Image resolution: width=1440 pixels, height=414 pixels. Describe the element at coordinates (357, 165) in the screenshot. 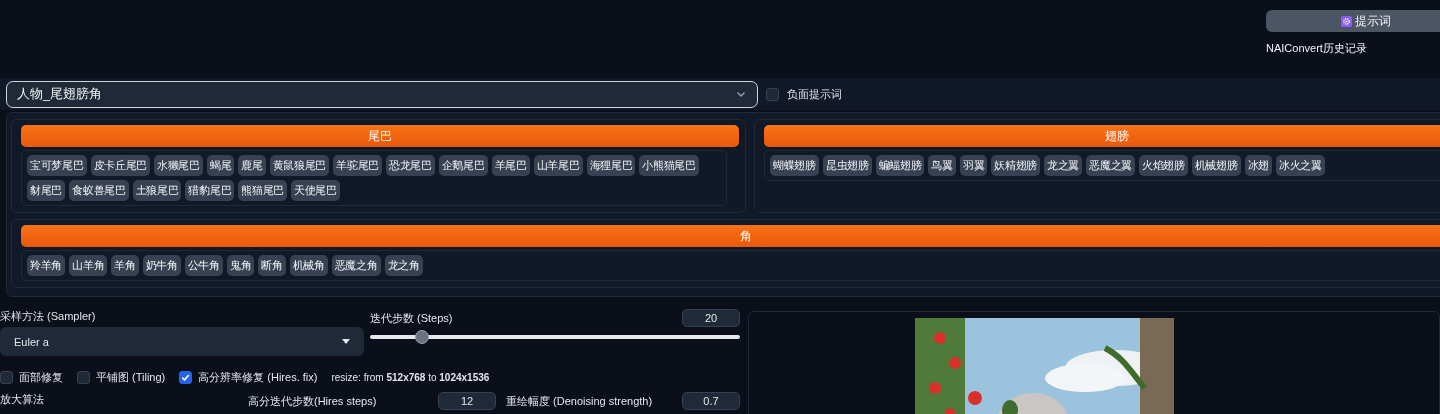

I see `tag-button: 羊驼尾巴` at that location.